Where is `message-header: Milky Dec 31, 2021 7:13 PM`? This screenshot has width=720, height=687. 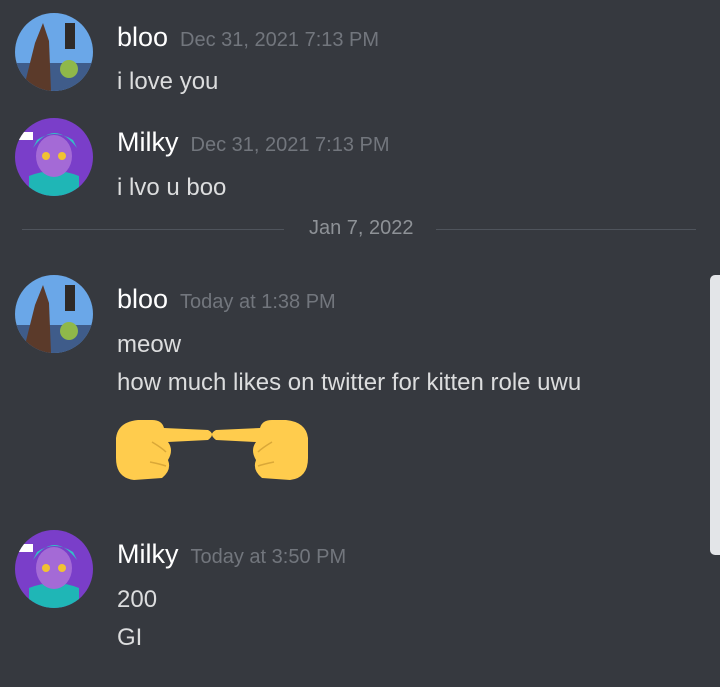
message-header: Milky Dec 31, 2021 7:13 PM is located at coordinates (253, 142).